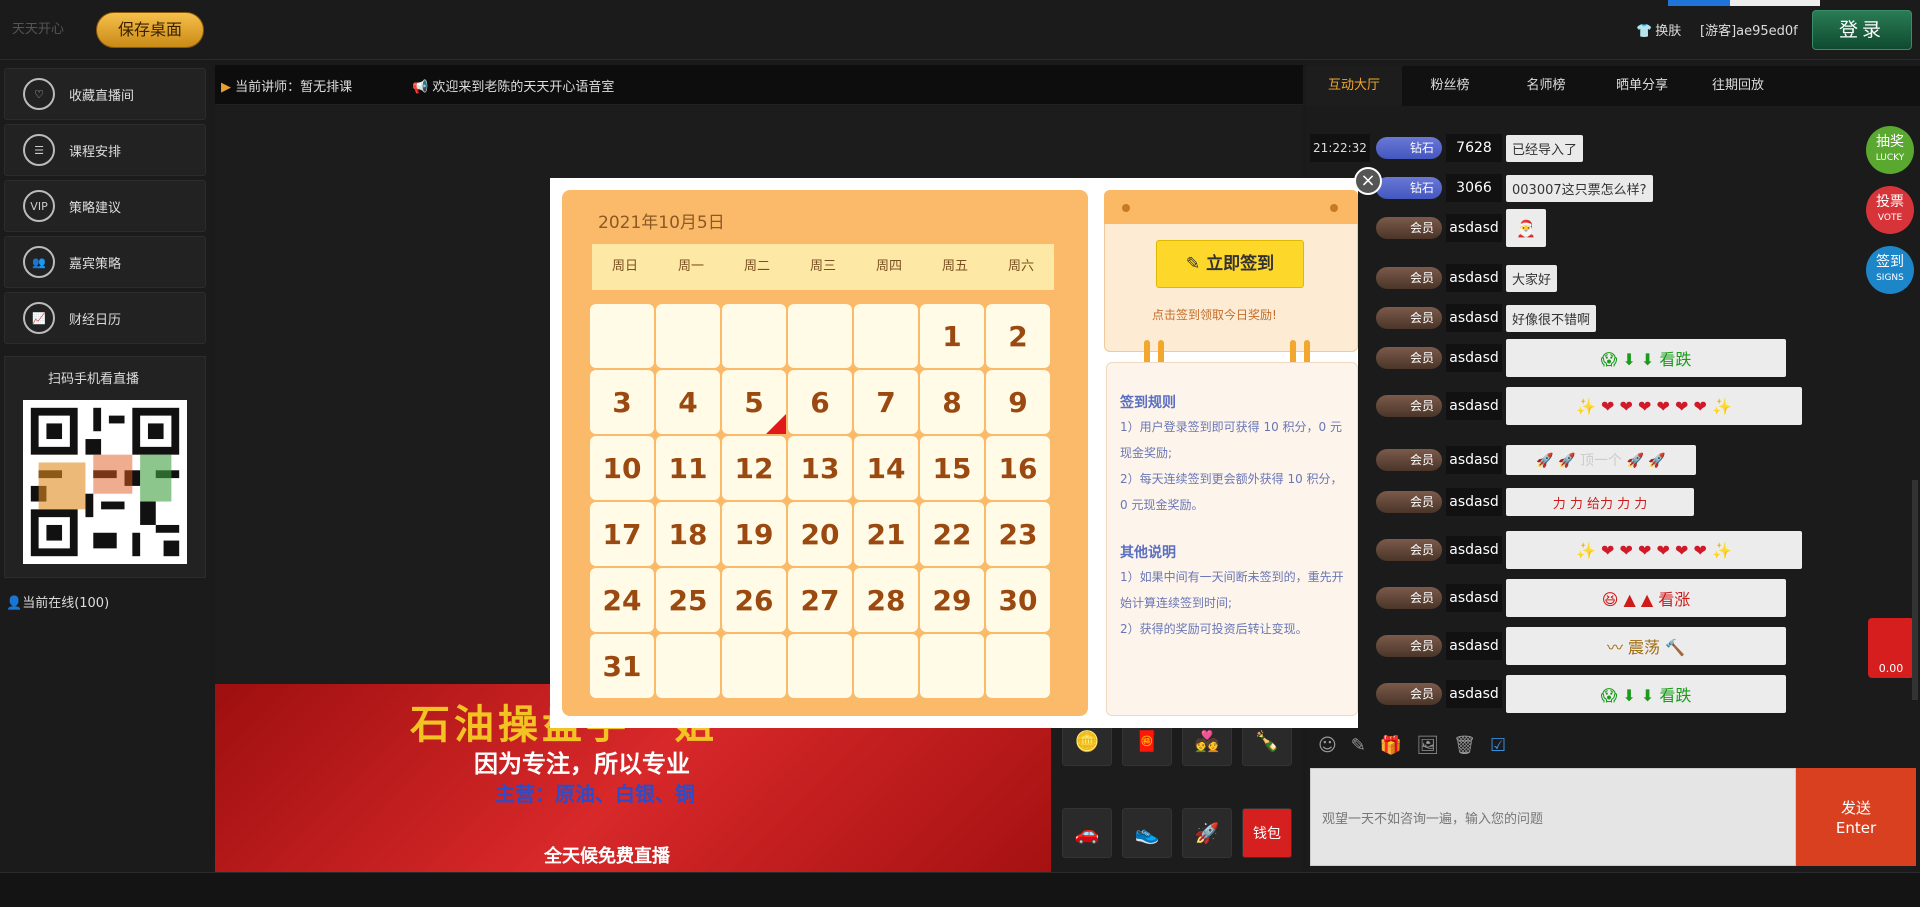  I want to click on calendar-day: 11, so click(688, 468).